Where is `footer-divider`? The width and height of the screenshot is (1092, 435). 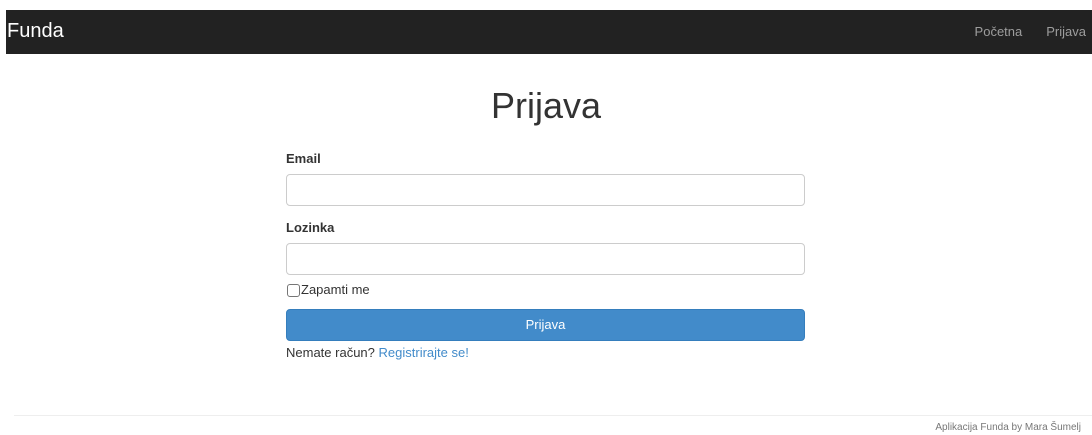 footer-divider is located at coordinates (553, 415).